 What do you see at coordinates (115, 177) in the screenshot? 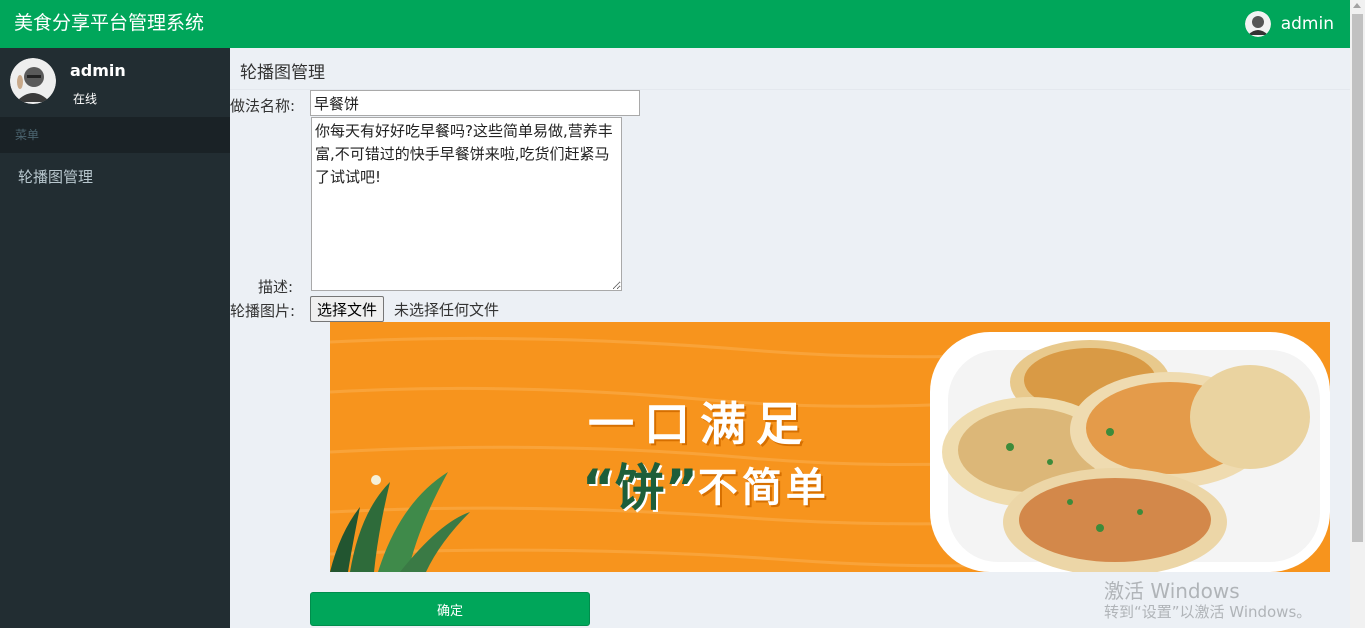
I see `sidebar-item-banner-management: 轮播图管理` at bounding box center [115, 177].